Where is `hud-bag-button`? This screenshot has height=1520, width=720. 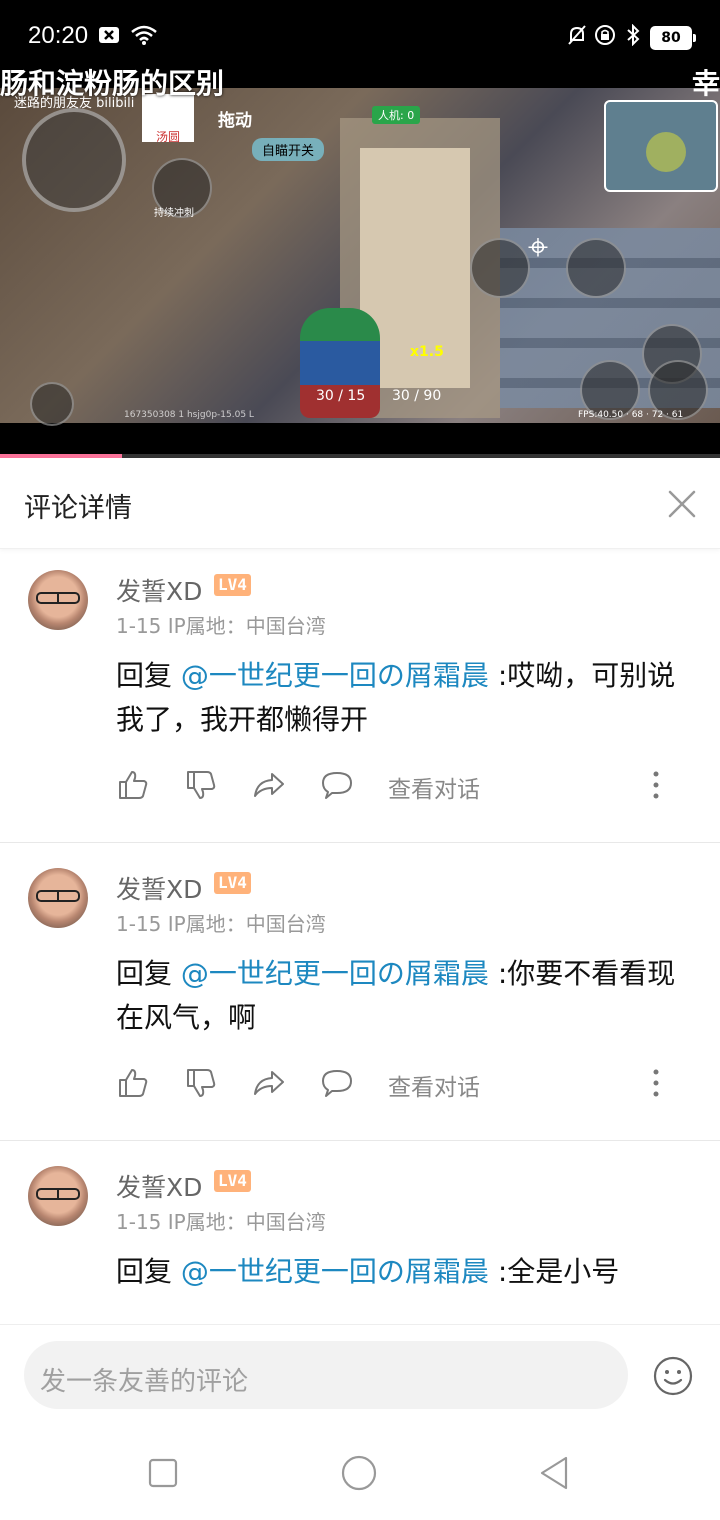
hud-bag-button is located at coordinates (52, 404).